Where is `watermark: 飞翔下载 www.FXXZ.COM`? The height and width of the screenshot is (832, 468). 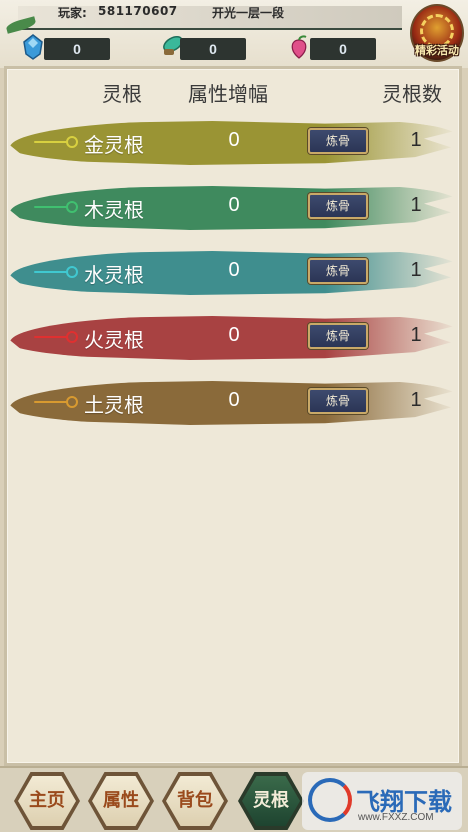
watermark: 飞翔下载 www.FXXZ.COM is located at coordinates (382, 801).